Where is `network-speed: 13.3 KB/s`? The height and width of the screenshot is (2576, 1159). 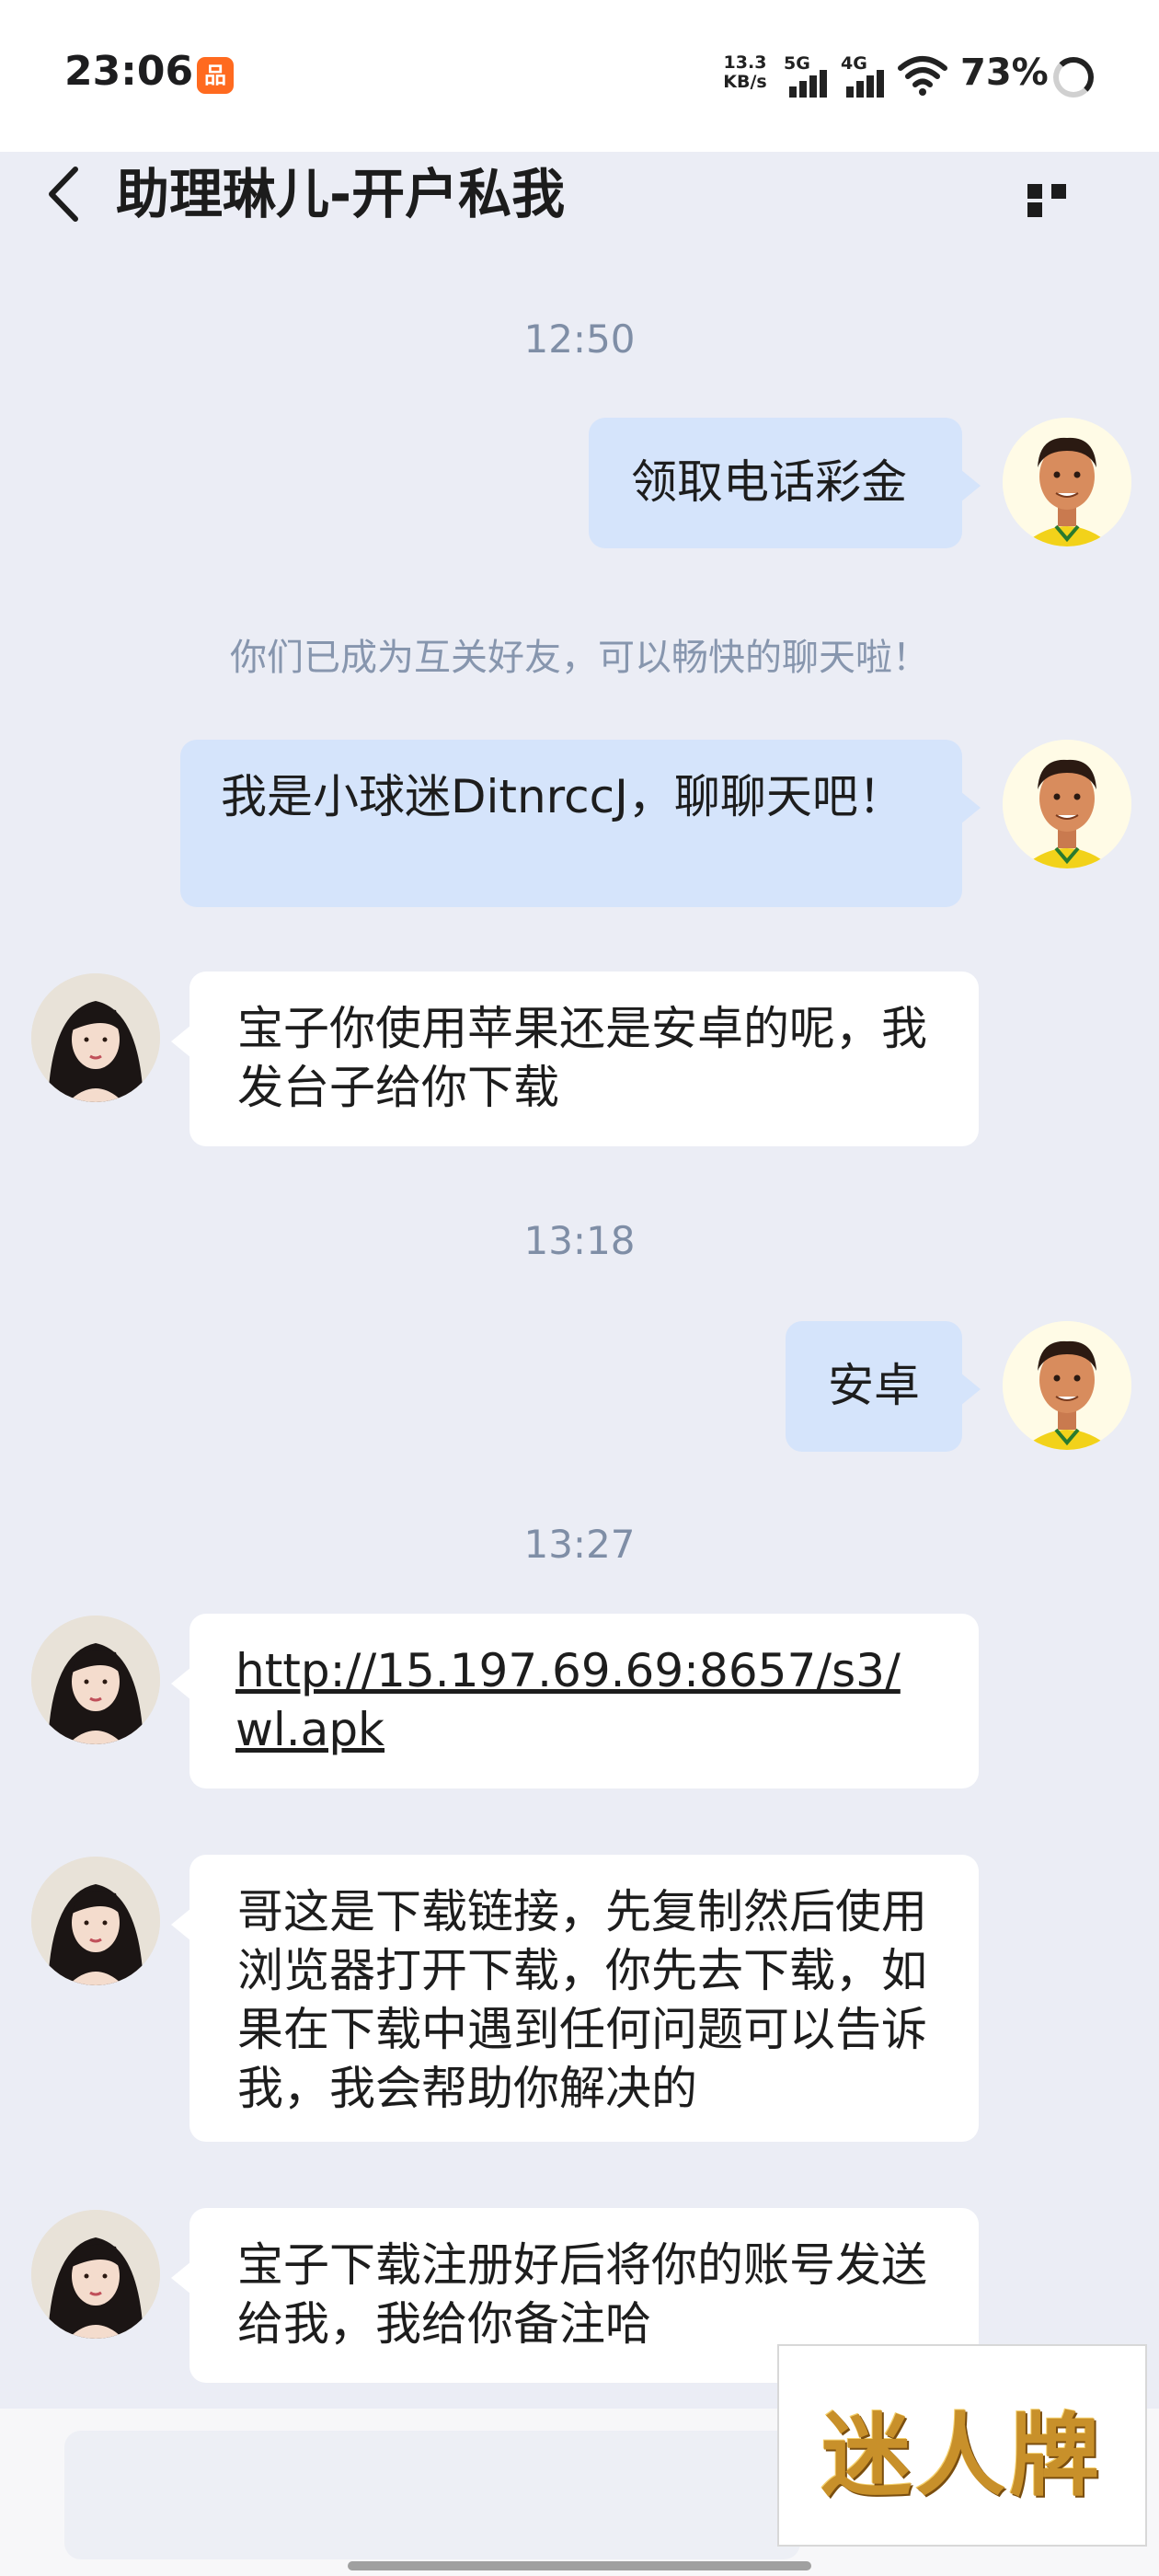 network-speed: 13.3 KB/s is located at coordinates (745, 72).